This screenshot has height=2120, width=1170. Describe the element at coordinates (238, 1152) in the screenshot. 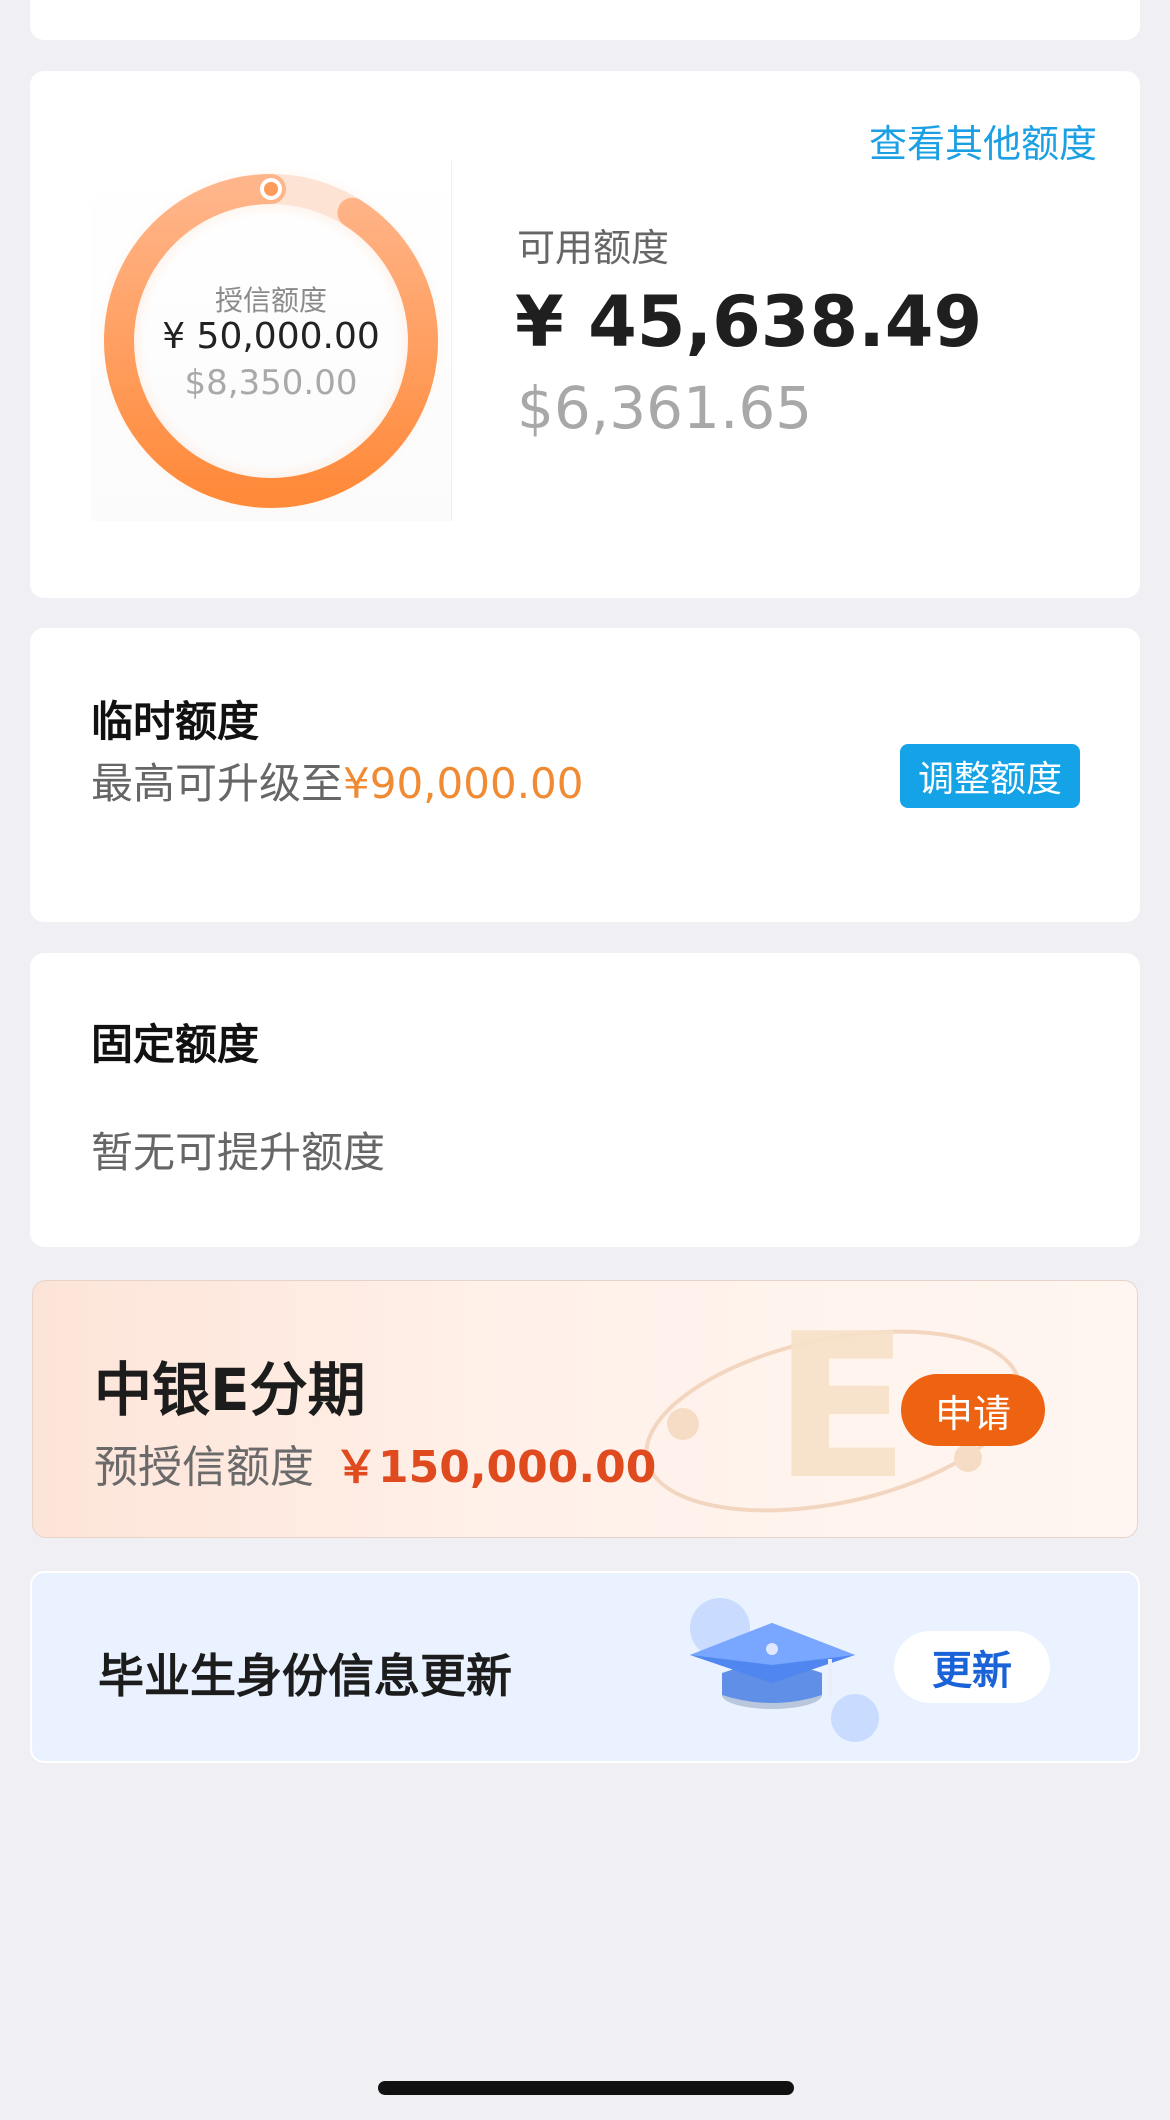

I see `fixed-limit-subtitle: 暂无可提升额度` at that location.